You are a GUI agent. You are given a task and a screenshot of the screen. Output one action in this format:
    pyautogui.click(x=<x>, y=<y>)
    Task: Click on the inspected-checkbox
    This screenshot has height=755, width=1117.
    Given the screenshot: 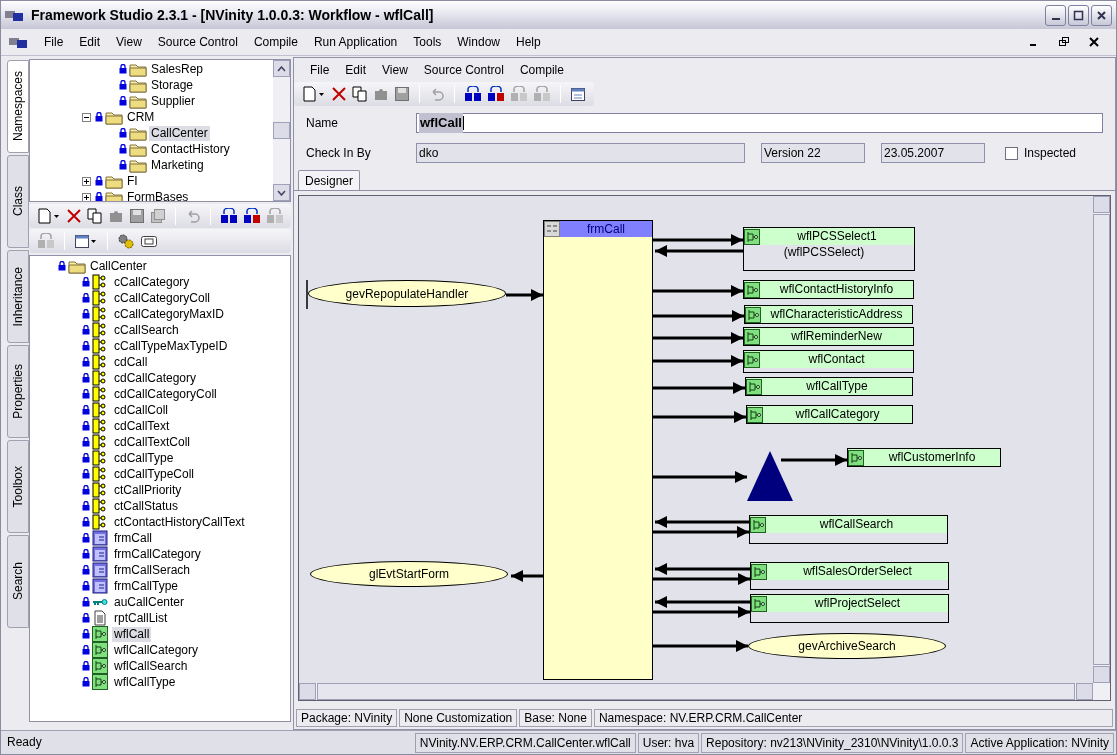 What is the action you would take?
    pyautogui.click(x=1011, y=153)
    